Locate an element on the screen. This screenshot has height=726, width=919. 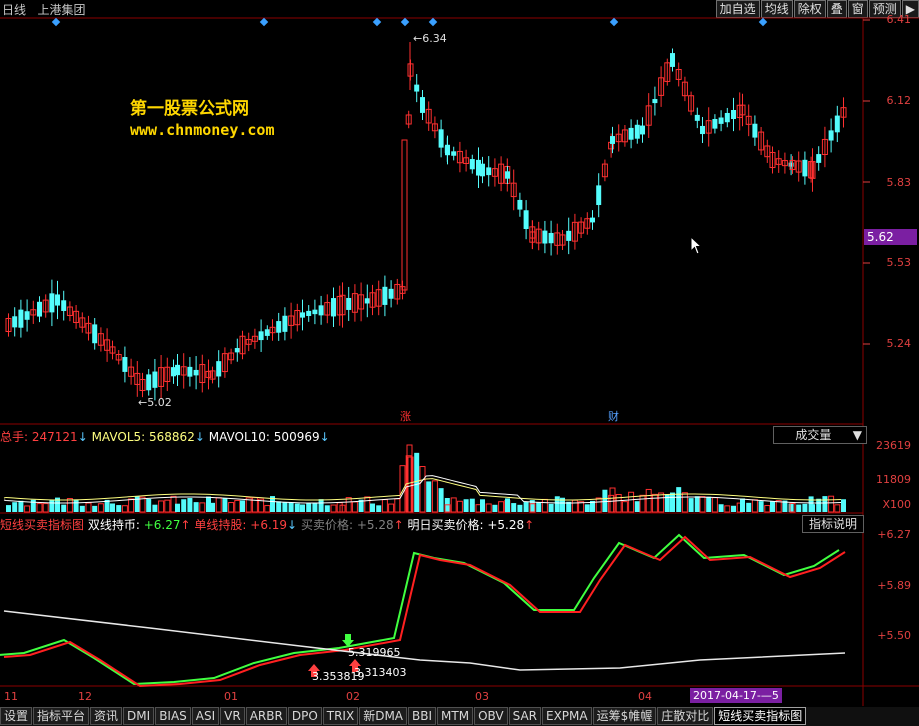
indicator-tab: 资讯 is located at coordinates (106, 716).